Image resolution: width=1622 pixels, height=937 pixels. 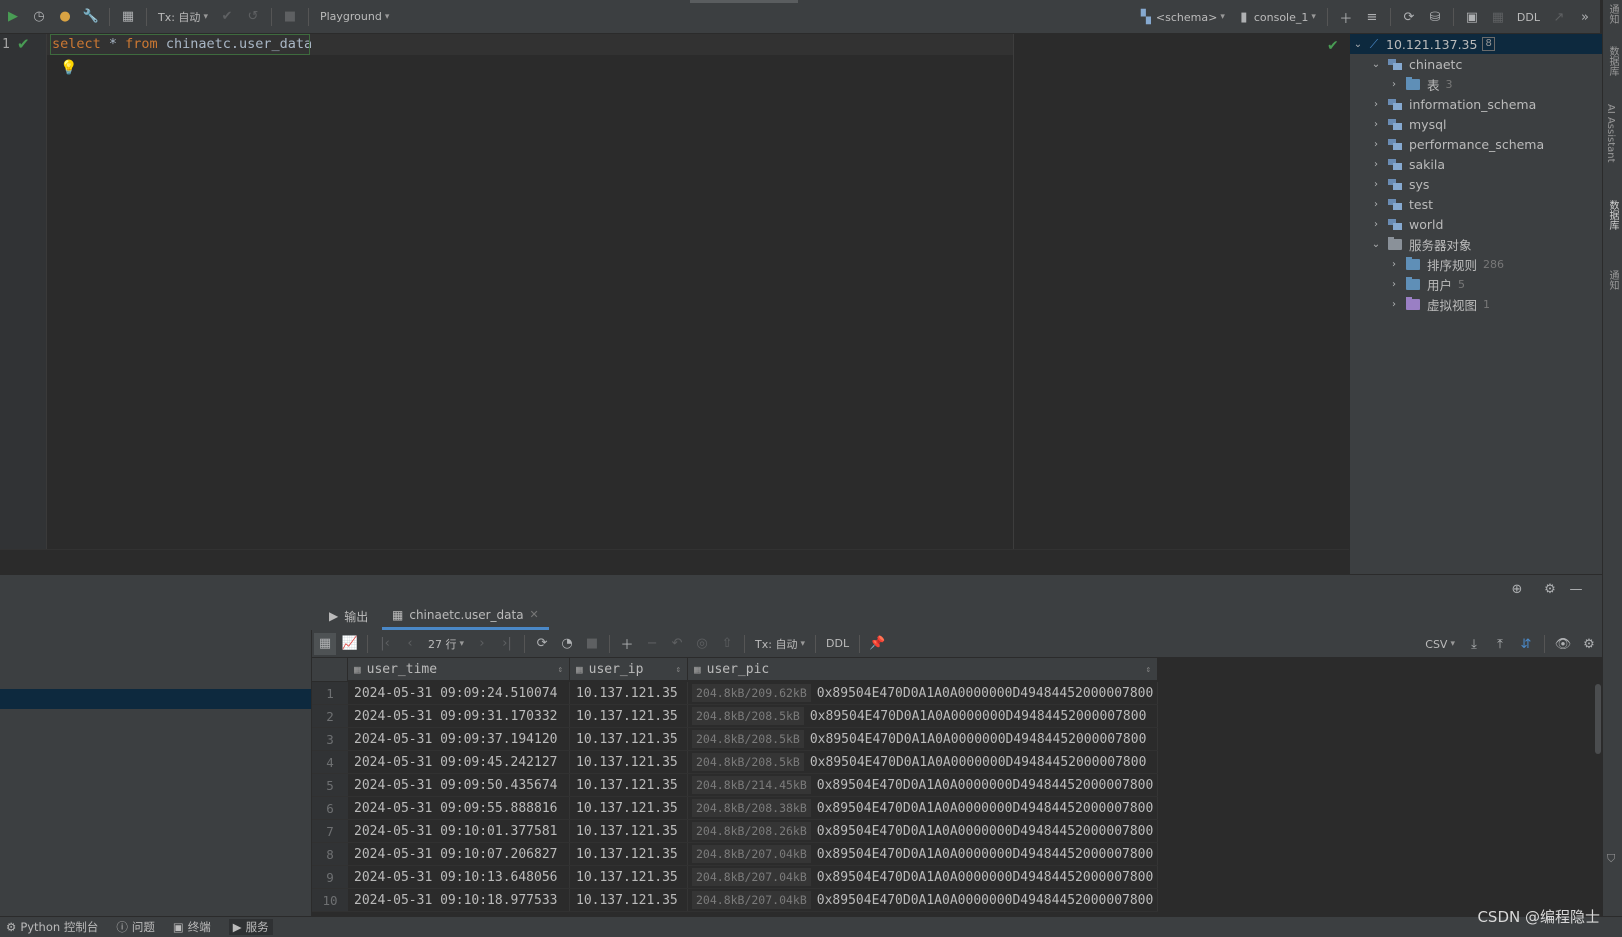 I want to click on cell-user-time: 2024-05-31 09:09:45.242127, so click(x=459, y=762).